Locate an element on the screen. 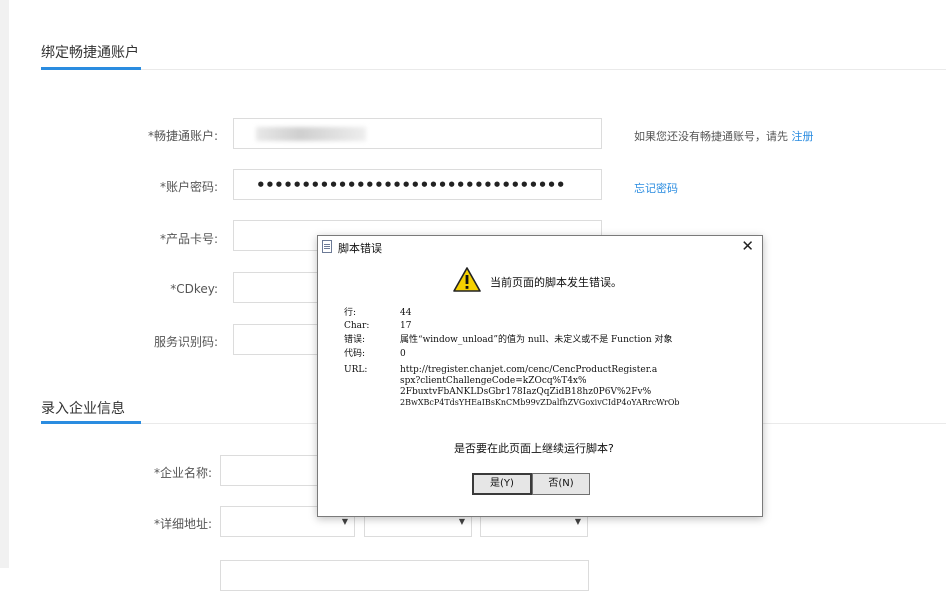 The width and height of the screenshot is (946, 591). dialog-question: 是否要在此页面上继续运行脚本? is located at coordinates (534, 448).